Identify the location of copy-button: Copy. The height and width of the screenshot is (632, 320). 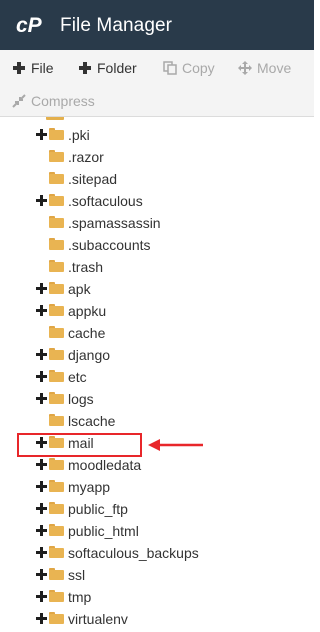
(189, 68).